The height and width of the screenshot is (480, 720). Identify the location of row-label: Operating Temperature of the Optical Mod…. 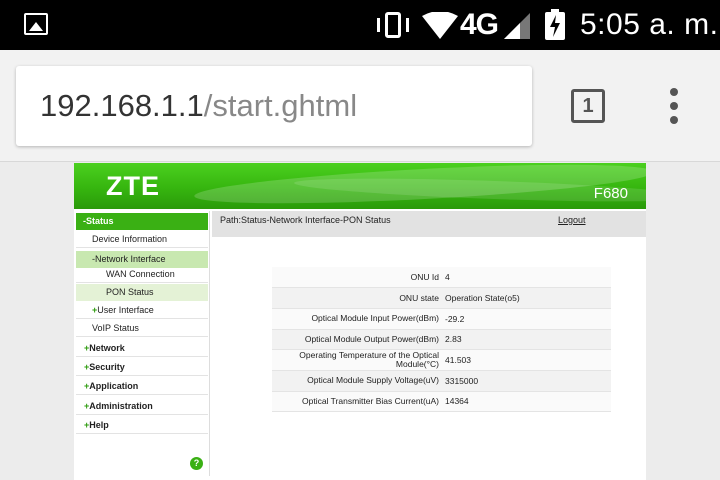
(357, 360).